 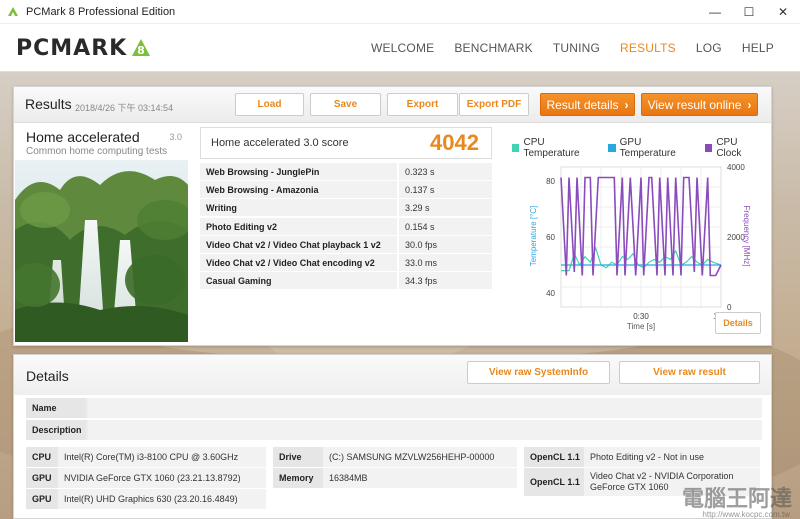 I want to click on y-left-tick-label: 40, so click(x=550, y=293).